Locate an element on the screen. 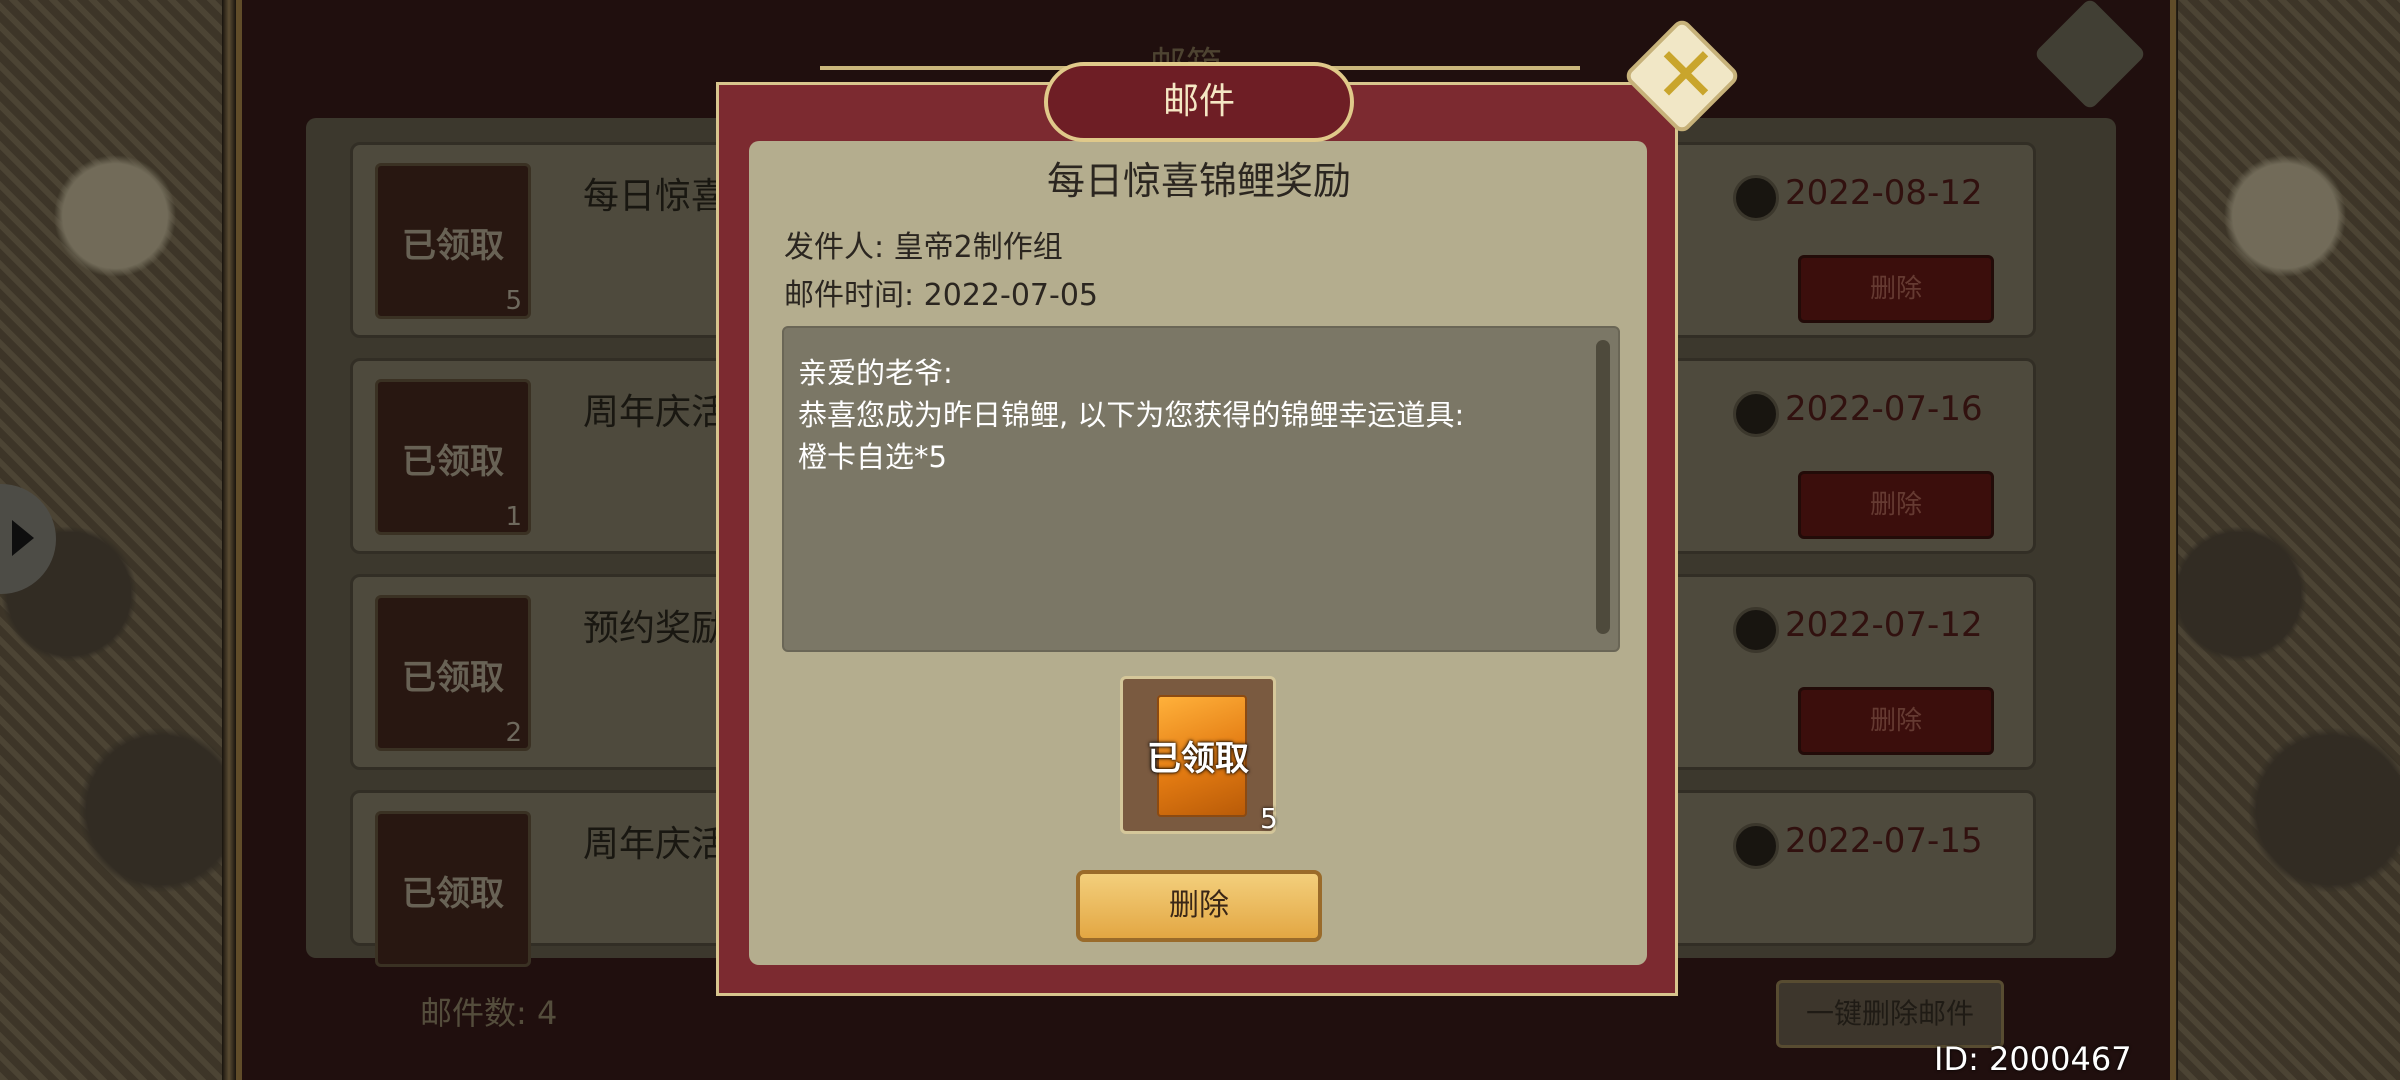  delete-mail-button: 删除 is located at coordinates (1199, 906).